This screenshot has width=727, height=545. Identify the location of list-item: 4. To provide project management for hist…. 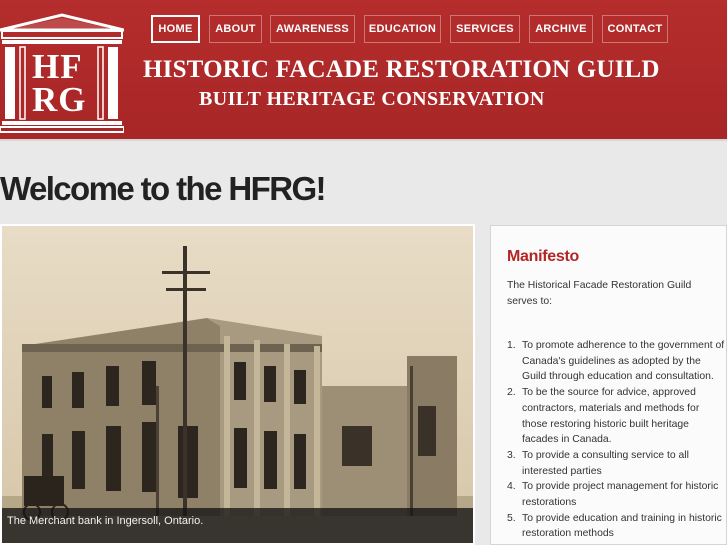
(613, 495).